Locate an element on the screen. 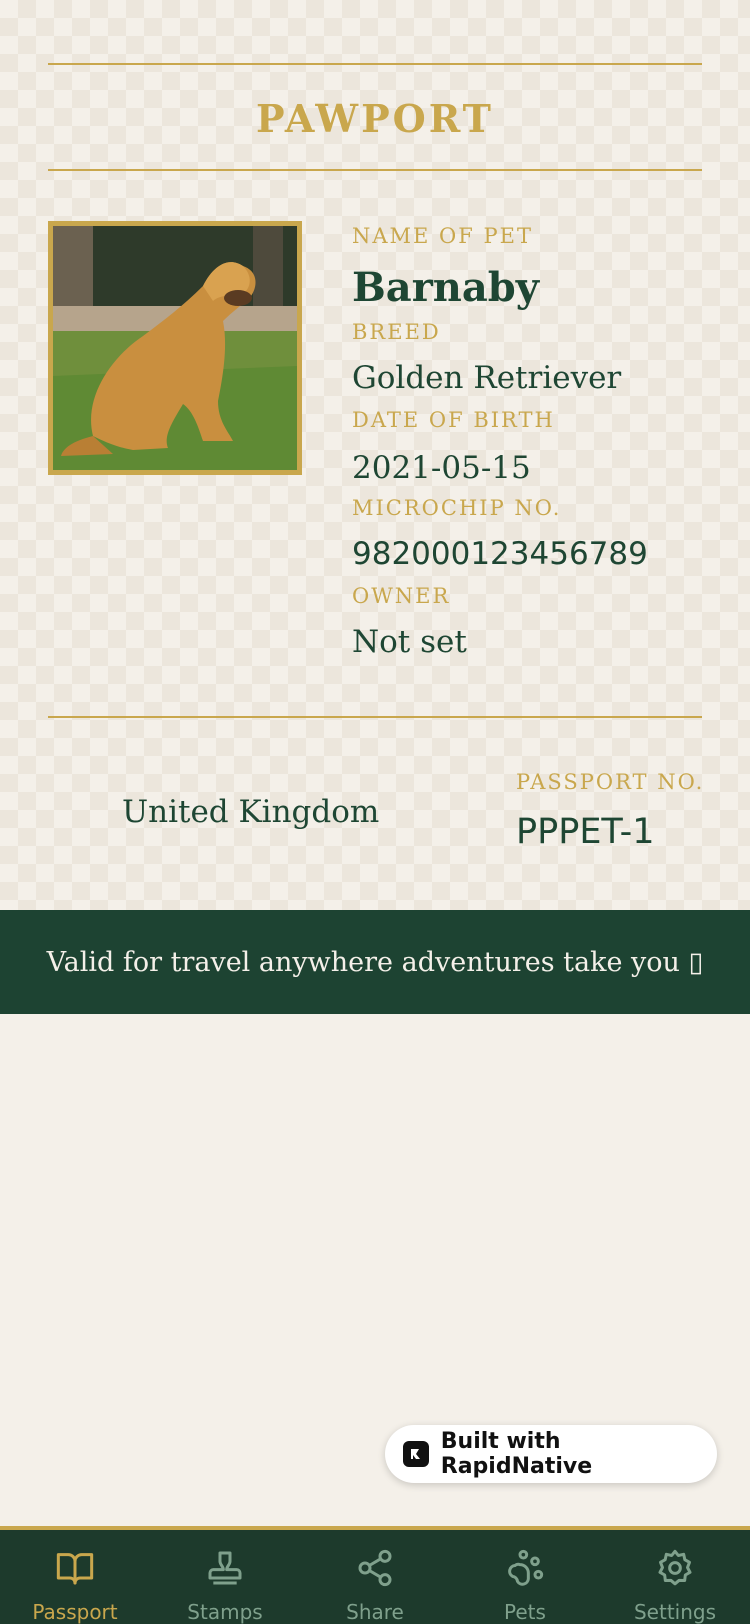 The height and width of the screenshot is (1624, 750). tab-share: Share is located at coordinates (375, 1577).